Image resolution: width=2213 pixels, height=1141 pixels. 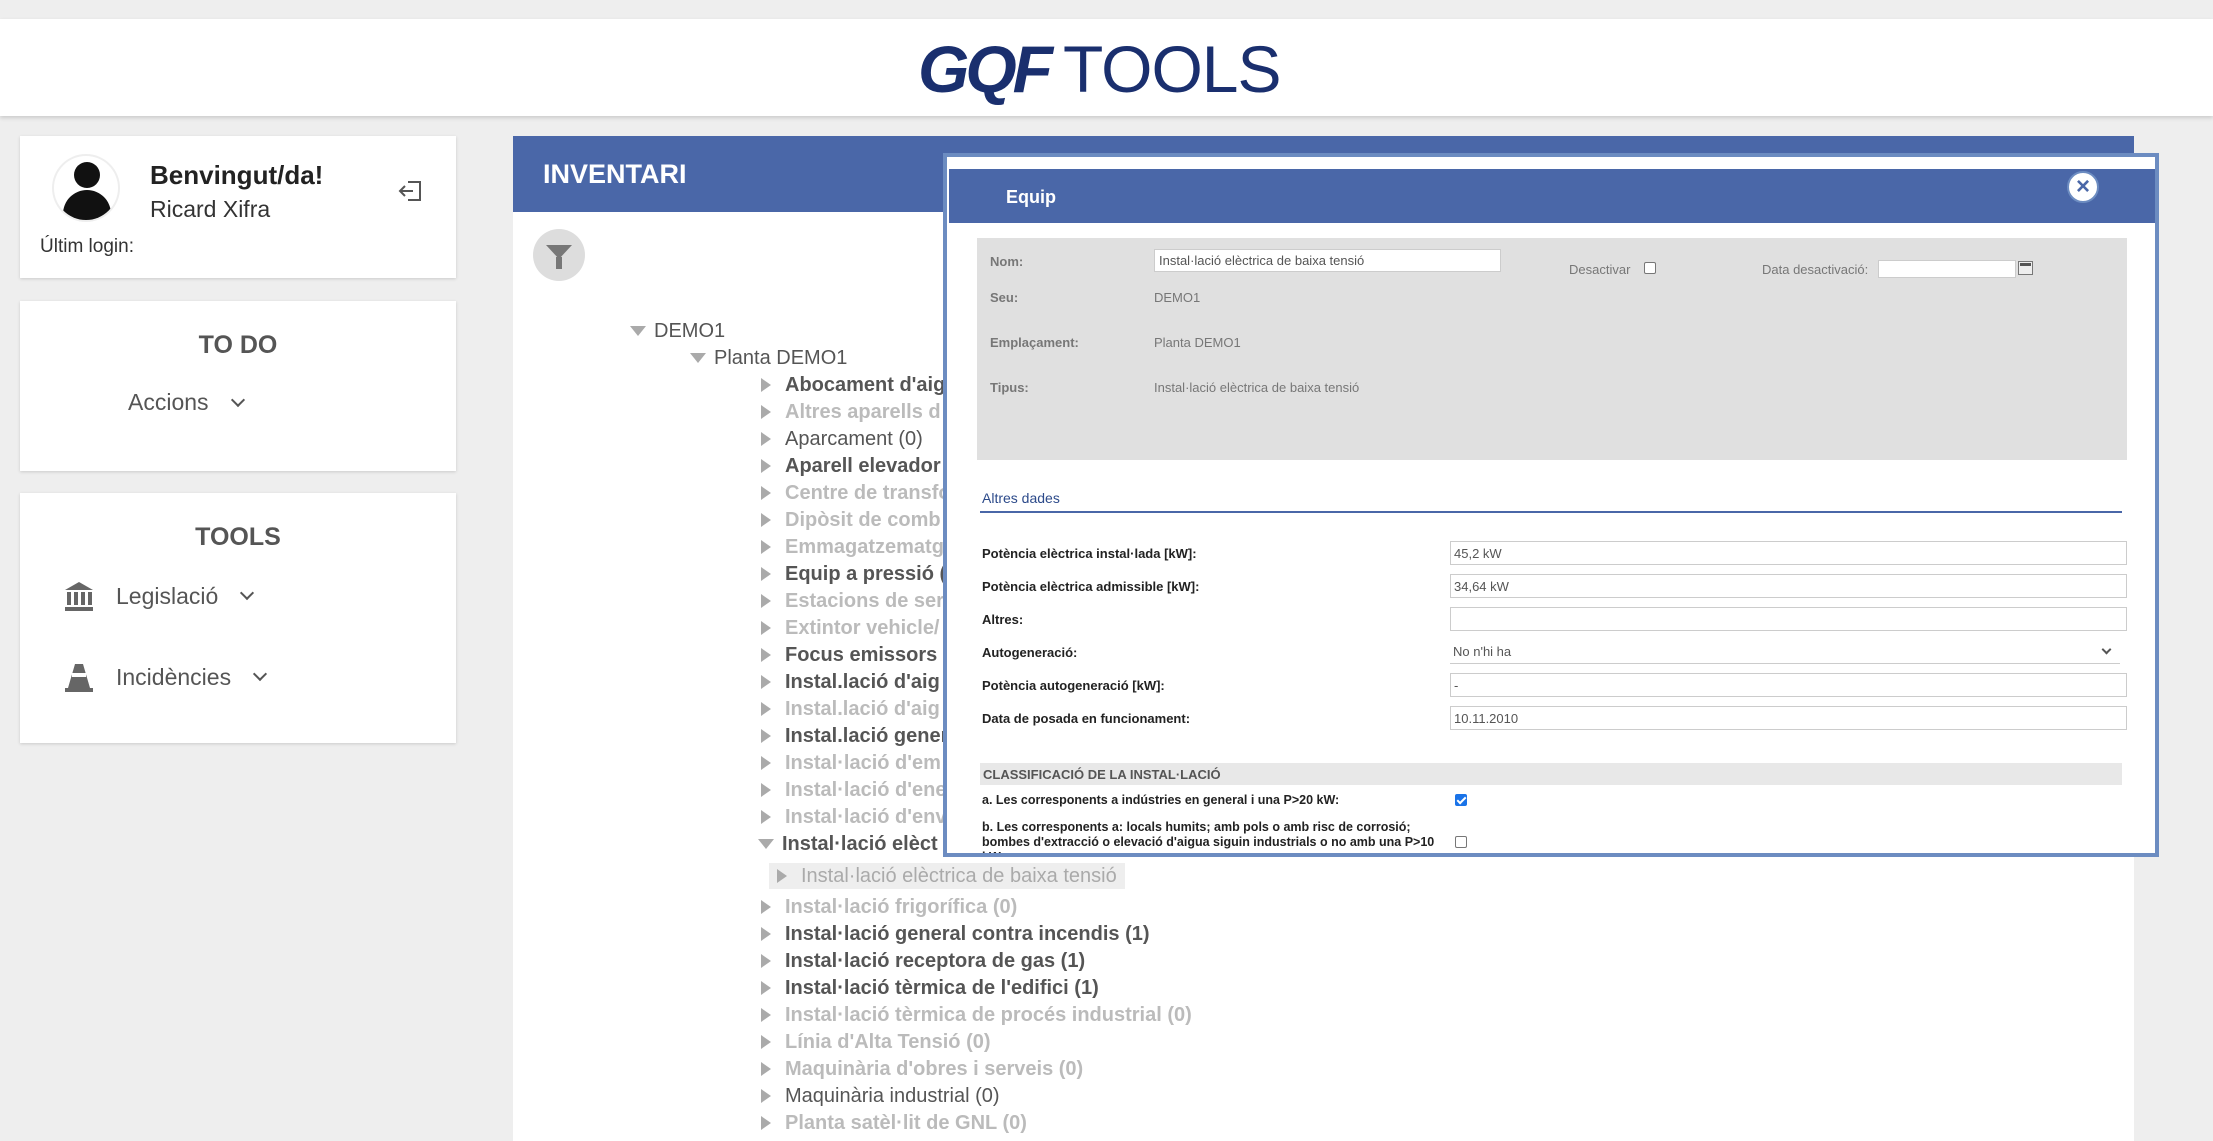 What do you see at coordinates (851, 412) in the screenshot?
I see `tree-node: Altres aparells d` at bounding box center [851, 412].